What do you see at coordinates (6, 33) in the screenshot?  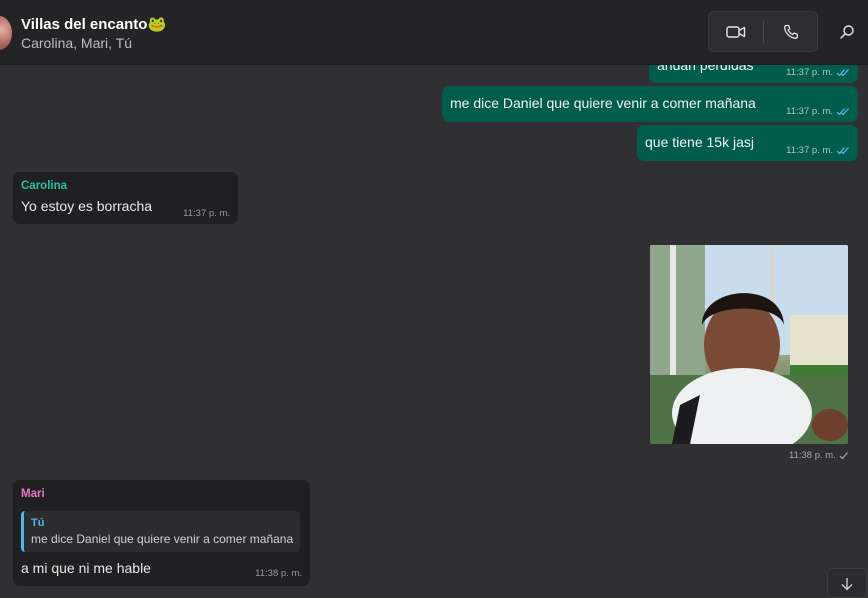 I see `group-avatar` at bounding box center [6, 33].